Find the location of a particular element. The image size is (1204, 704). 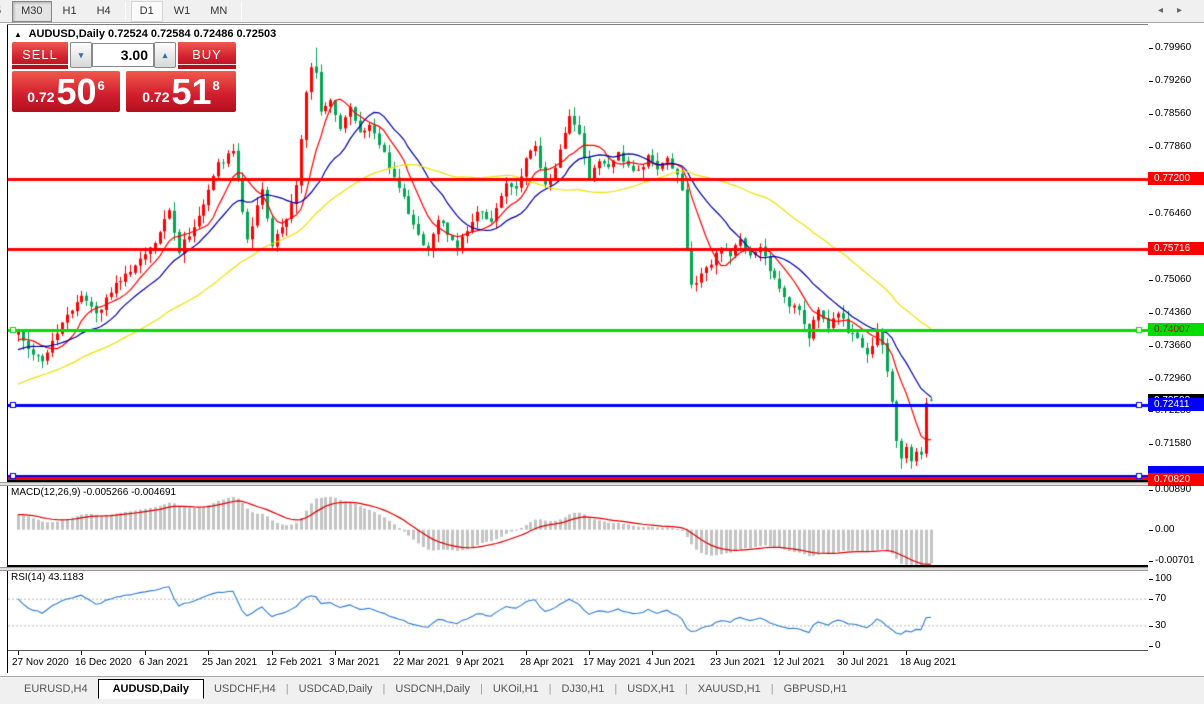

sell-price-display: 0.72 50 6 is located at coordinates (66, 91).